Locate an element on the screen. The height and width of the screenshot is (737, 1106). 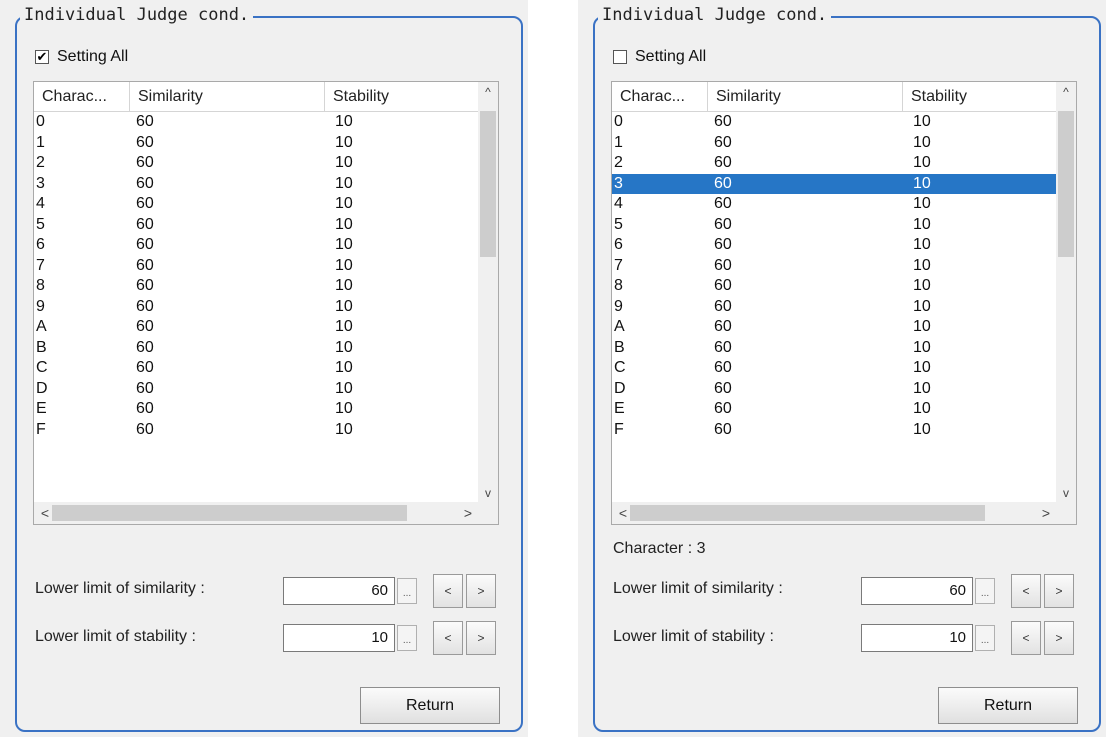
list-header: Charac... Similarity Stability is located at coordinates (256, 97).